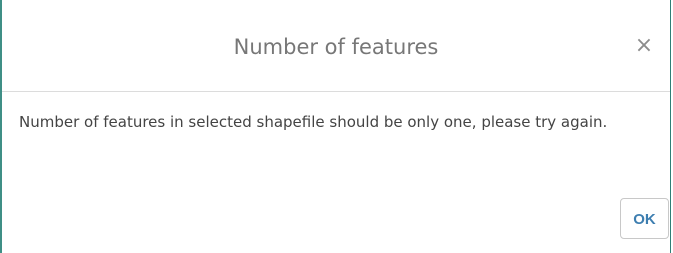 This screenshot has width=673, height=253. Describe the element at coordinates (644, 218) in the screenshot. I see `ok-button: OK` at that location.